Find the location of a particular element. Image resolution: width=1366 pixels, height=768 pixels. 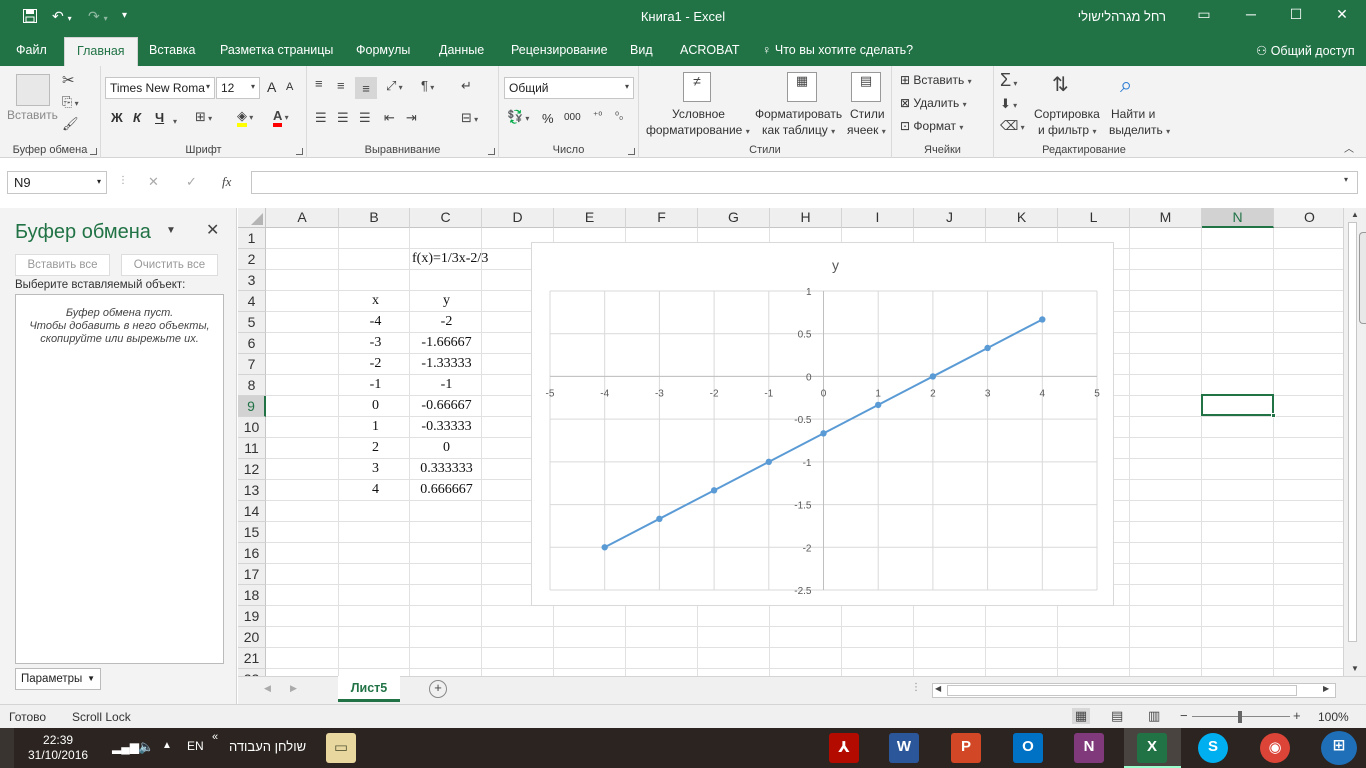

scroll-left-icon: ◀ is located at coordinates (938, 688).